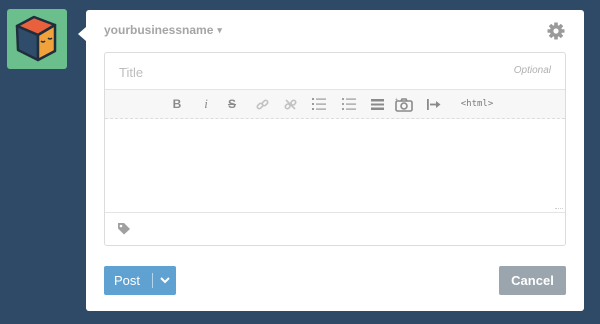  Describe the element at coordinates (477, 104) in the screenshot. I see `html-mode-button: <html>` at that location.